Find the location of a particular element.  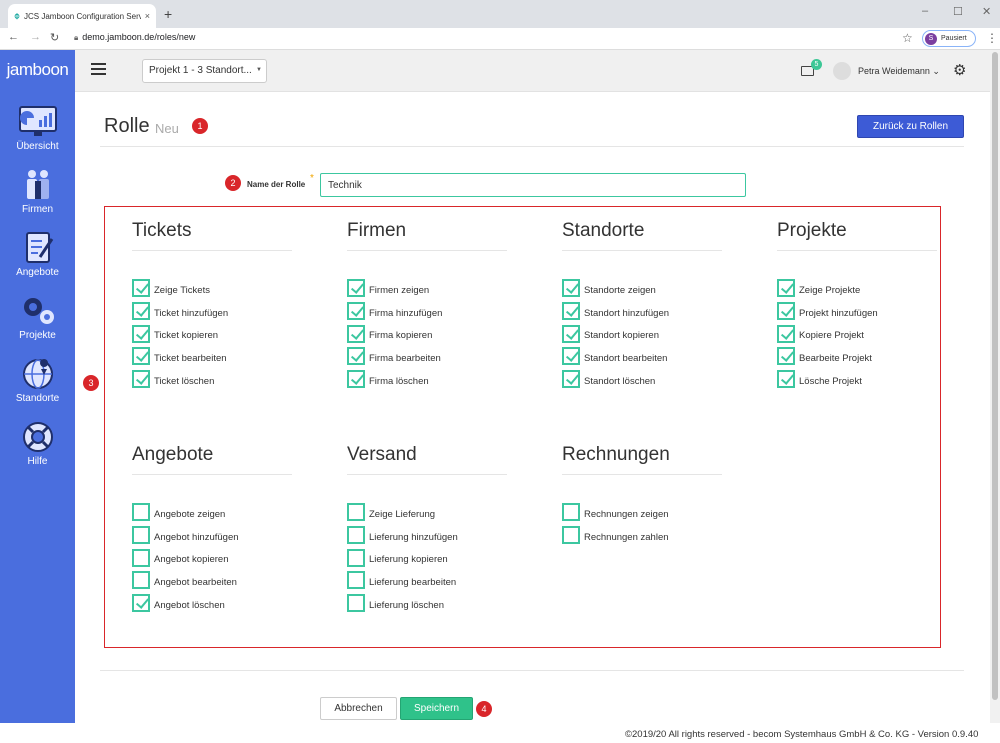

permission-row: Kopiere Projekt is located at coordinates (857, 333).